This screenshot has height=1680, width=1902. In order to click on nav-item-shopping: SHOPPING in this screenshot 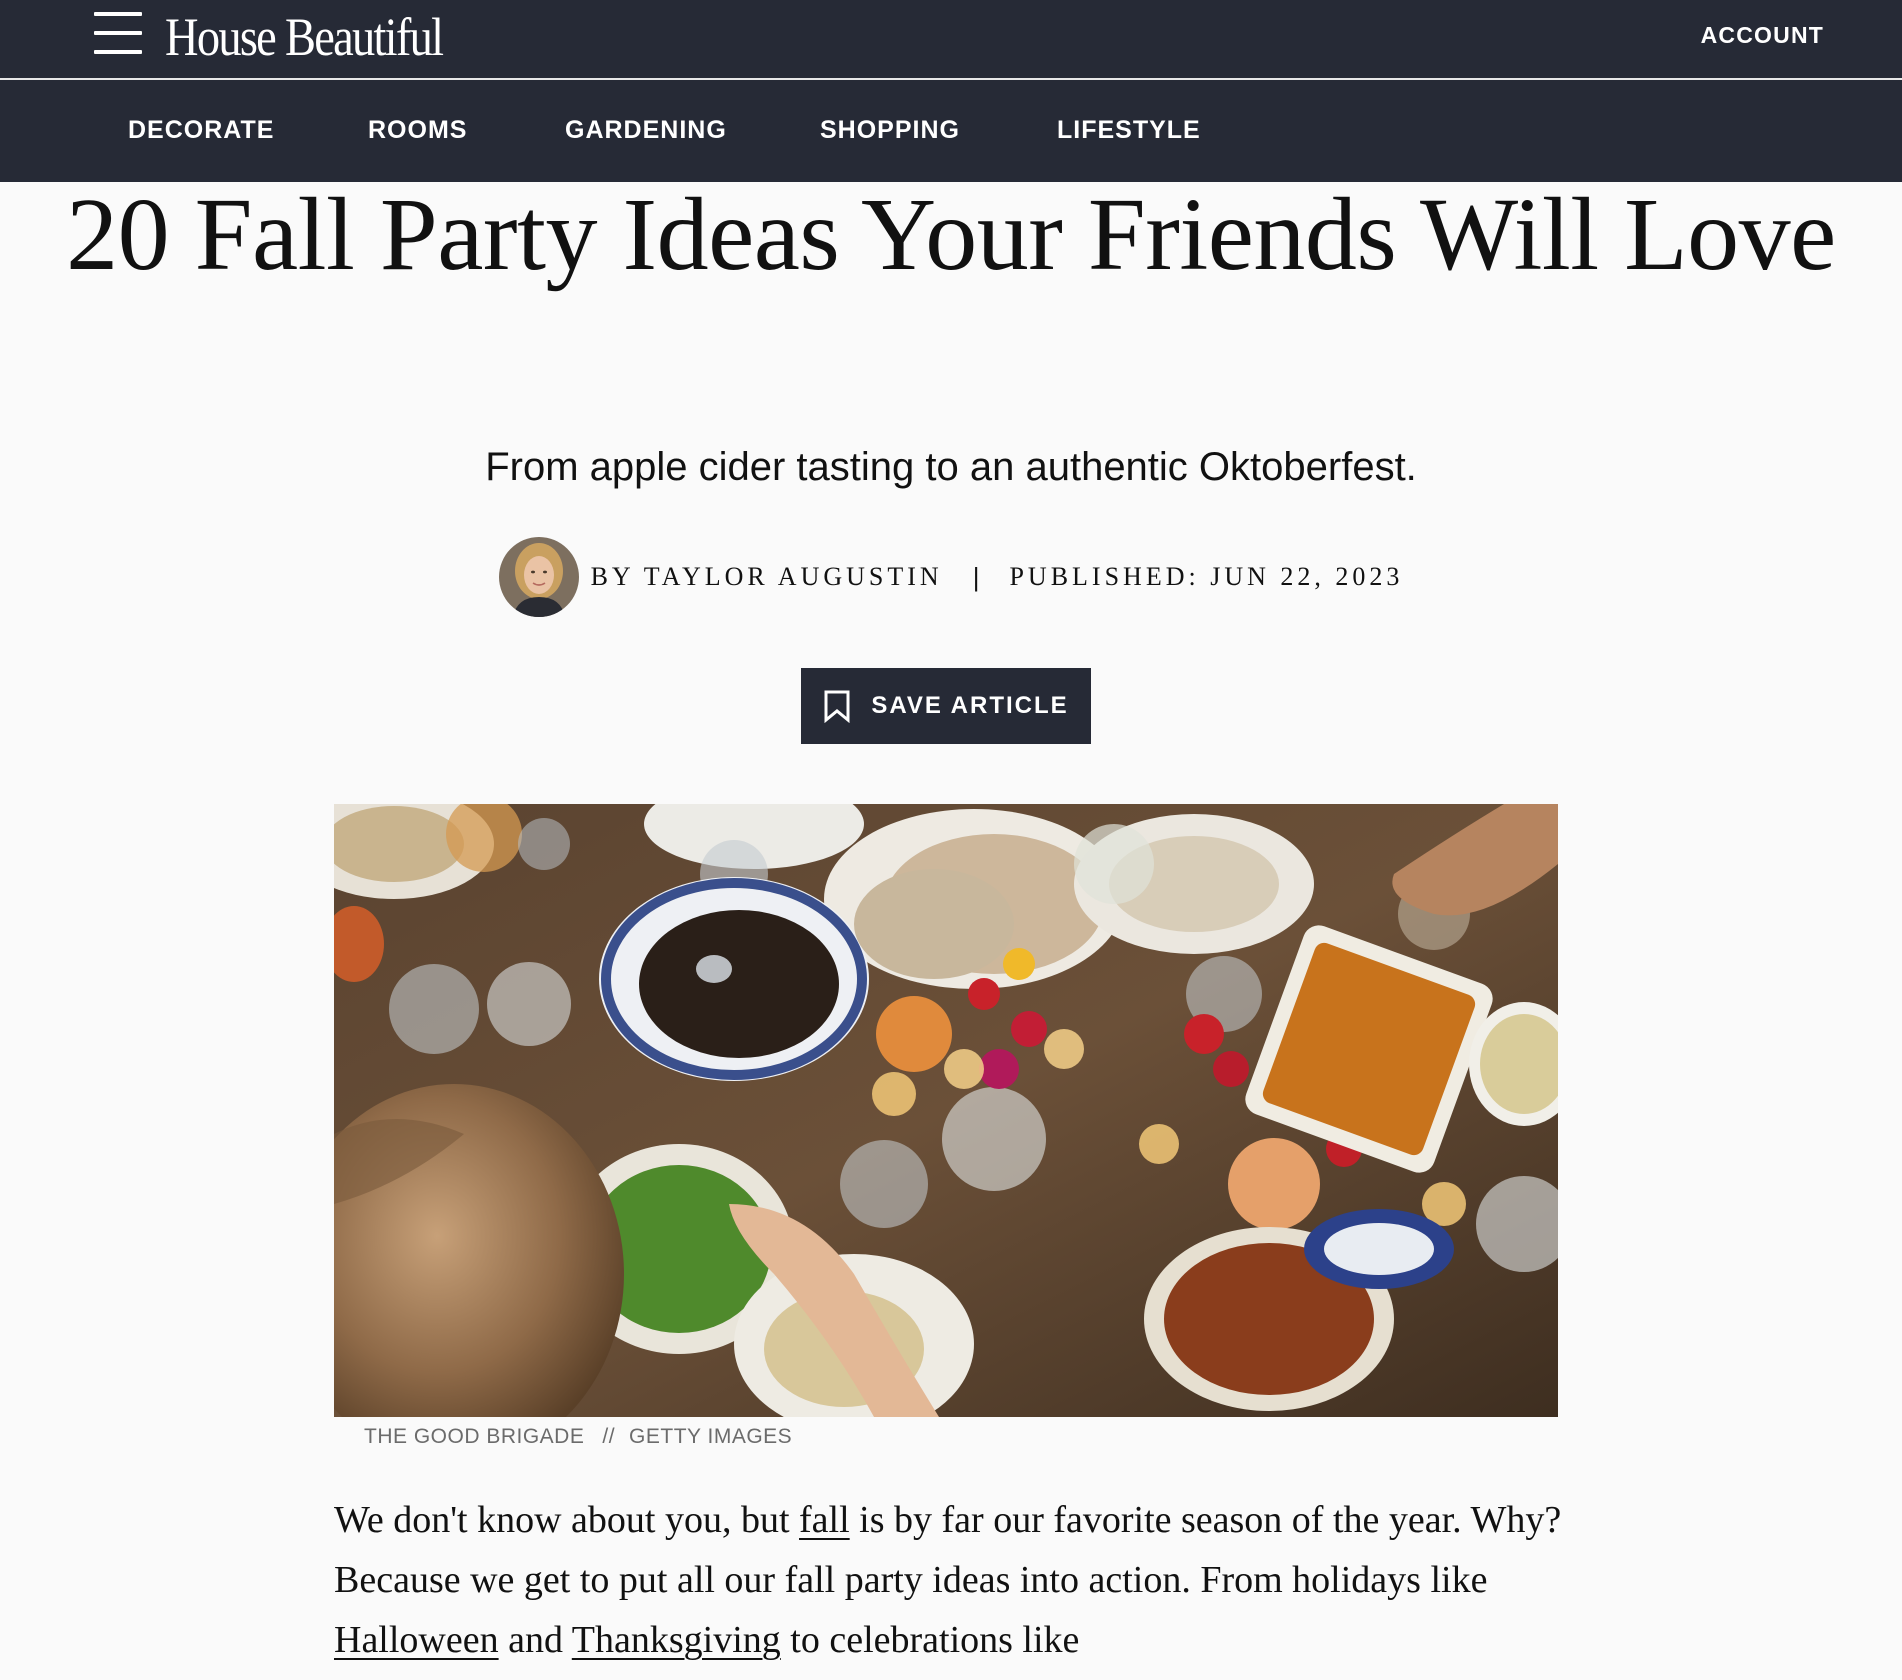, I will do `click(890, 130)`.